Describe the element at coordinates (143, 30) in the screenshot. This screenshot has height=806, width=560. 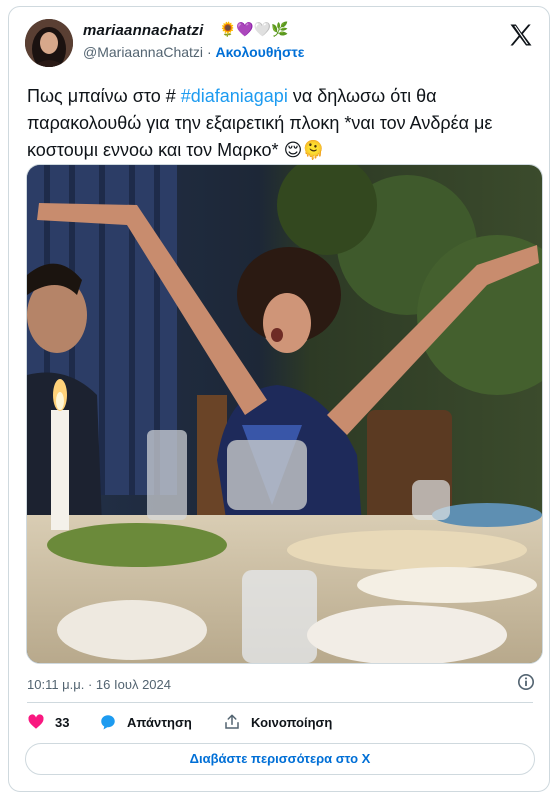
I see `author-display-name: mariaannachatzi` at that location.